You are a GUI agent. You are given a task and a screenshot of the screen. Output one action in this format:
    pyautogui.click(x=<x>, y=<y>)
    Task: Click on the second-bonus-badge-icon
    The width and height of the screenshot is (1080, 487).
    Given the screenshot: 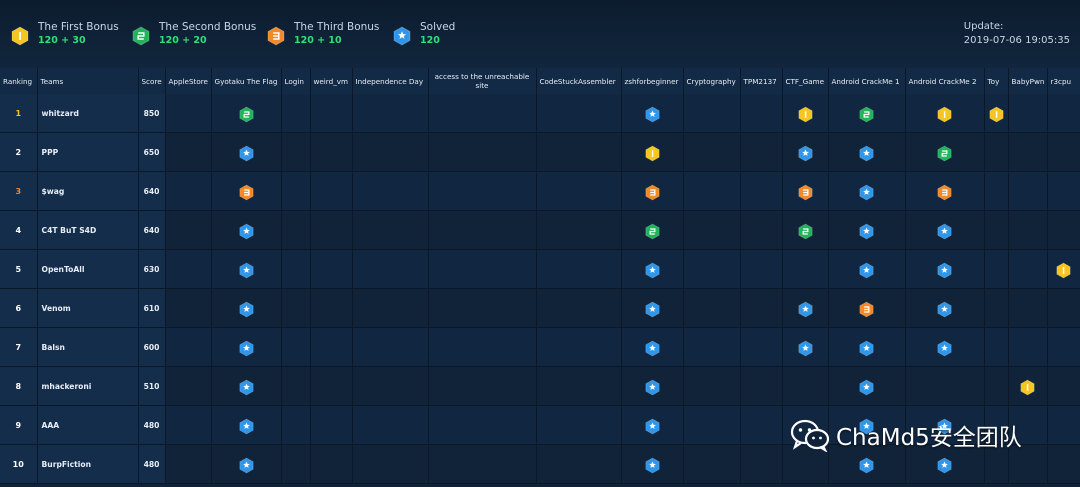 What is the action you would take?
    pyautogui.click(x=805, y=231)
    